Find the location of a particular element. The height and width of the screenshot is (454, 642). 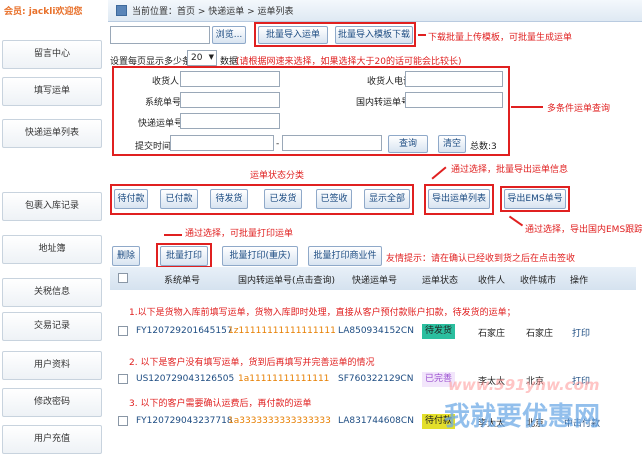

query-button: 查询 is located at coordinates (408, 144).